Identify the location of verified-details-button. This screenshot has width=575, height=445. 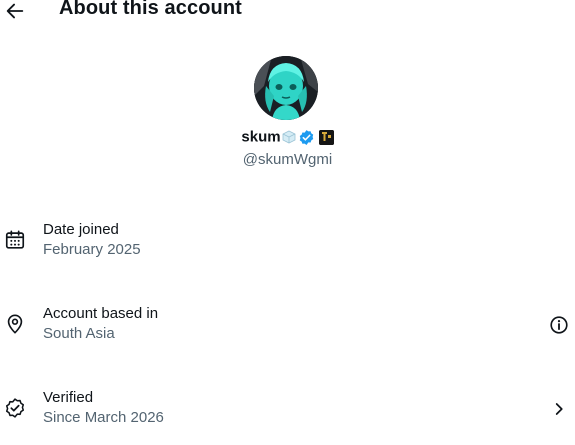
(559, 409).